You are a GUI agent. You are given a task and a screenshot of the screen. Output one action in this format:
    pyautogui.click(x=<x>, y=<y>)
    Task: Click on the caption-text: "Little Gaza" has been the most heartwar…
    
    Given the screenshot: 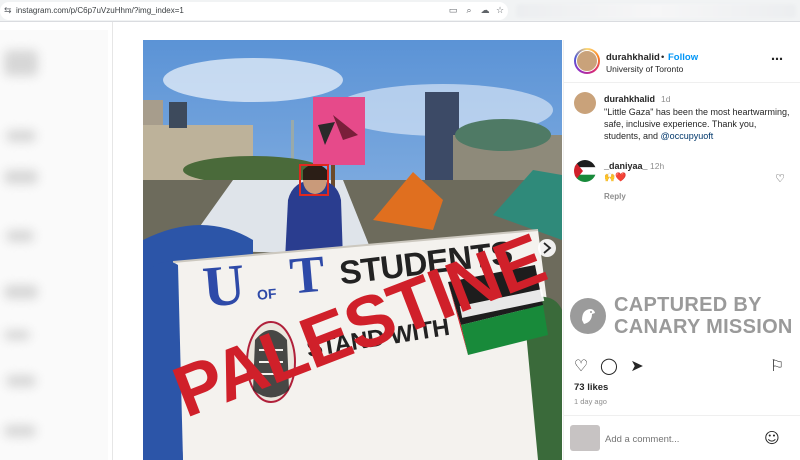 What is the action you would take?
    pyautogui.click(x=699, y=124)
    